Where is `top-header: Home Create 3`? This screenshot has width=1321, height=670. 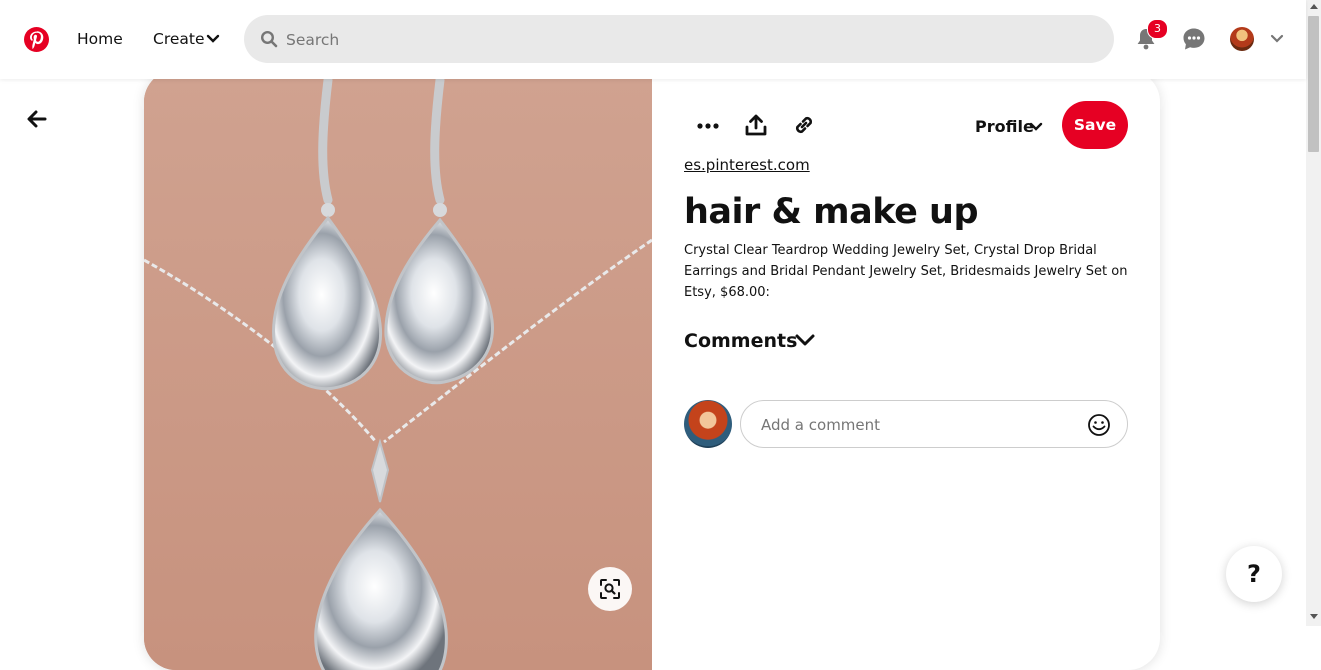
top-header: Home Create 3 is located at coordinates (653, 39).